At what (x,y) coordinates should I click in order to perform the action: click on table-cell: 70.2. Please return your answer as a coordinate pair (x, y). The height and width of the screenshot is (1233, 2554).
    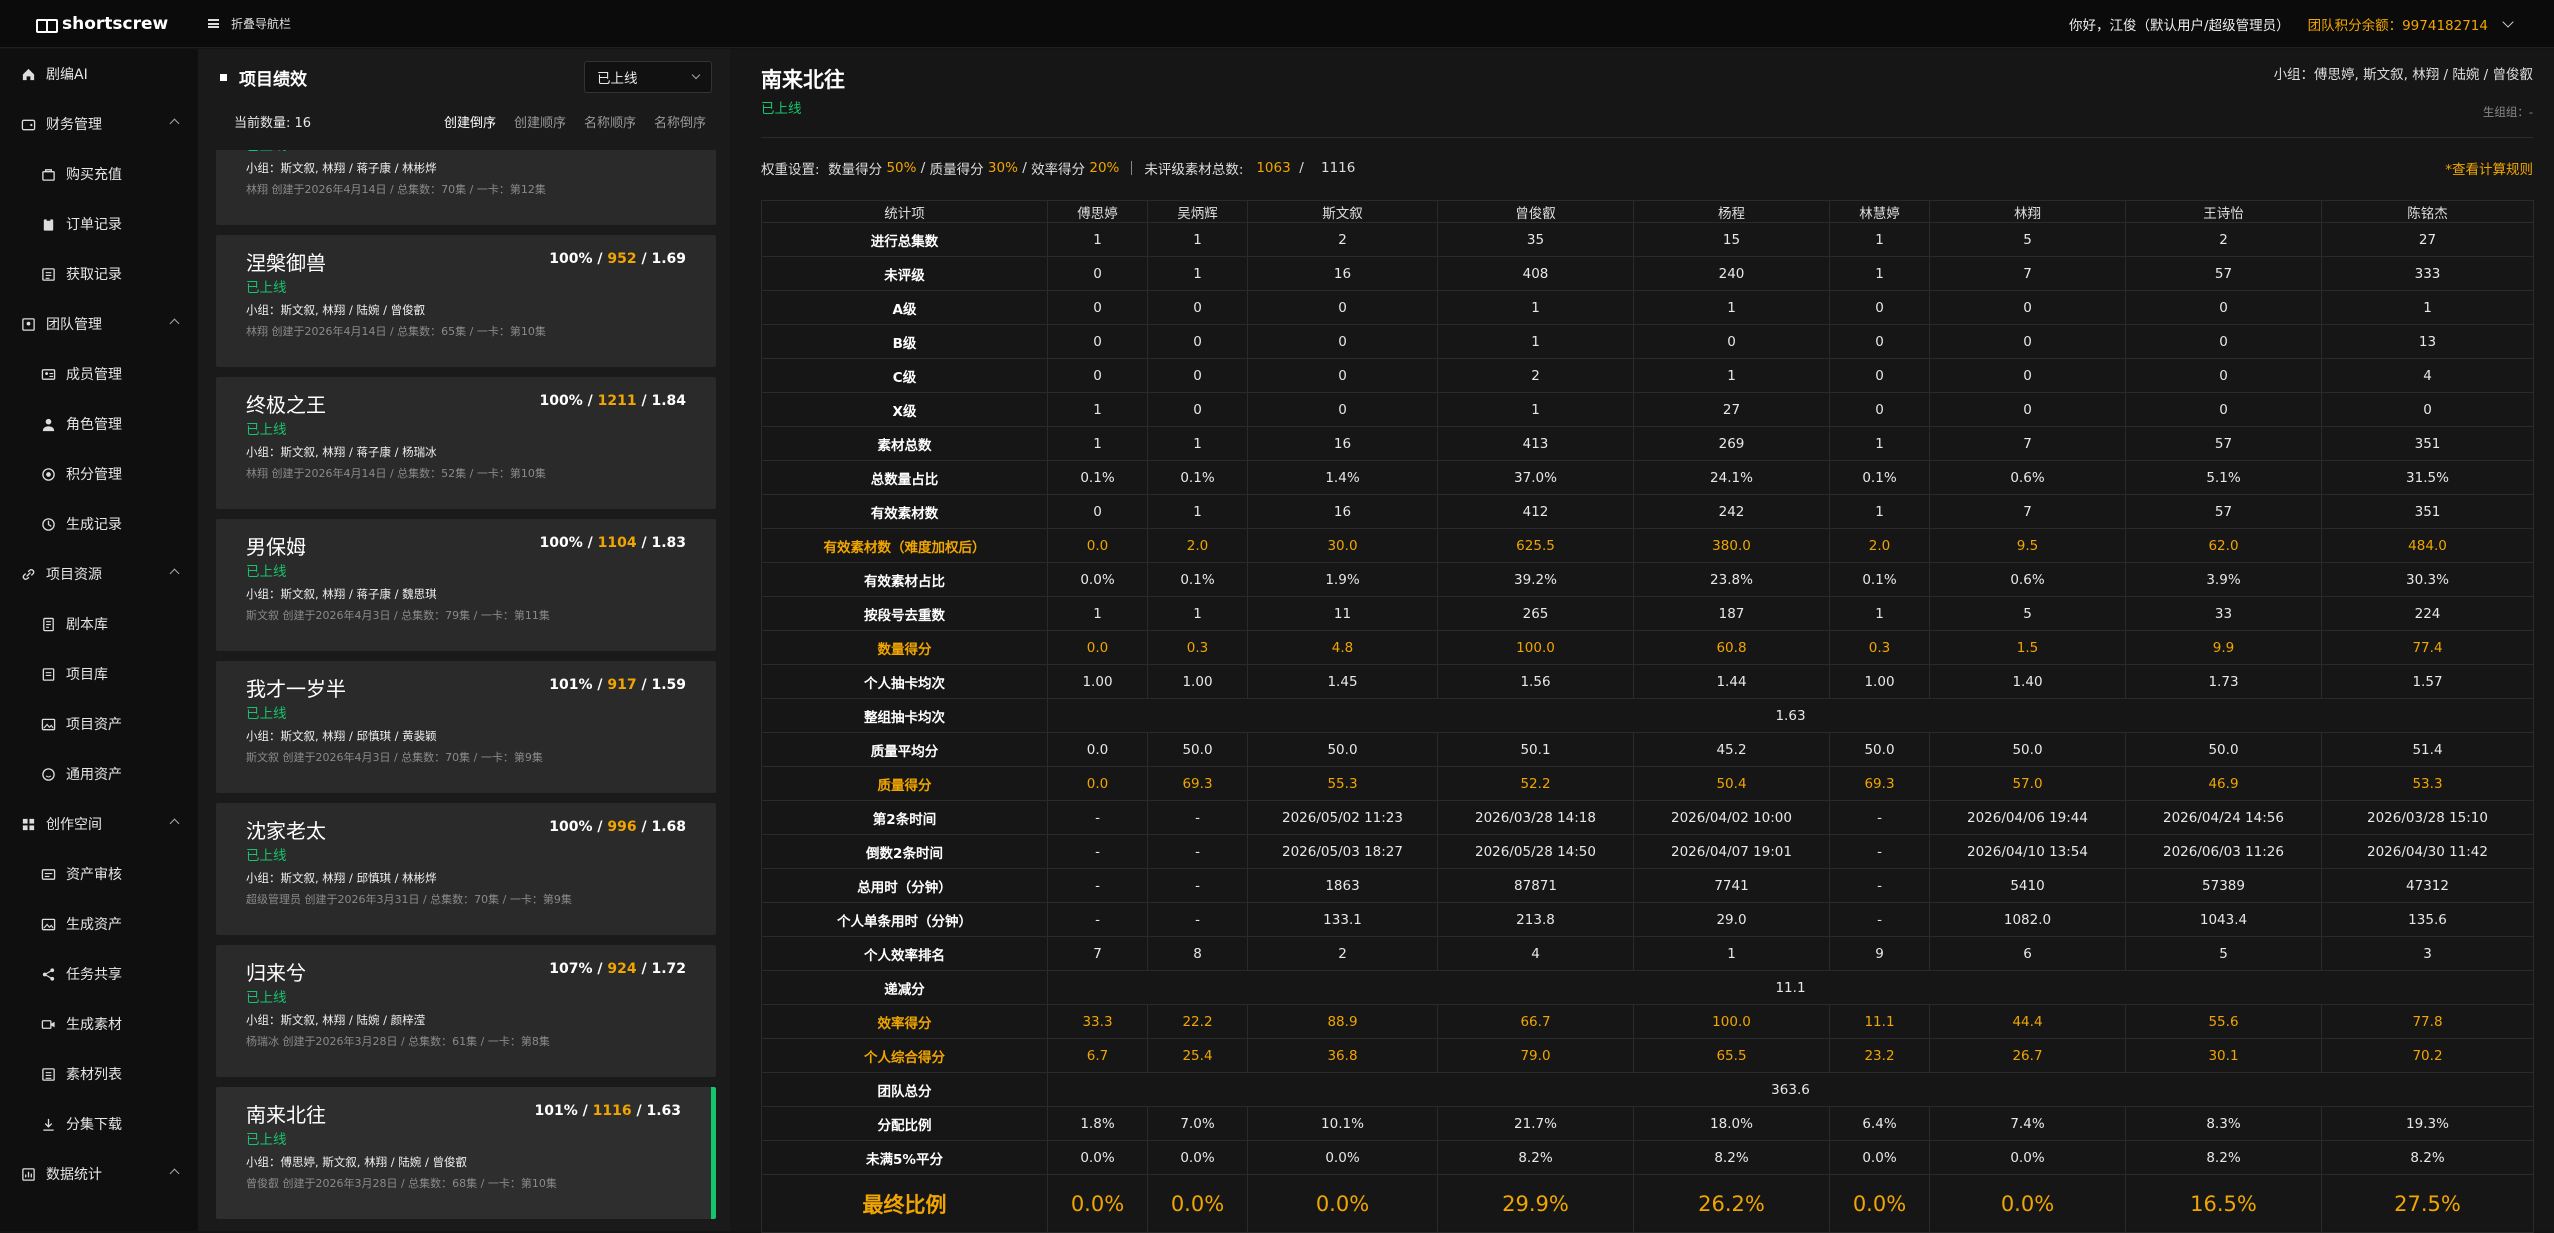
    Looking at the image, I should click on (2427, 1055).